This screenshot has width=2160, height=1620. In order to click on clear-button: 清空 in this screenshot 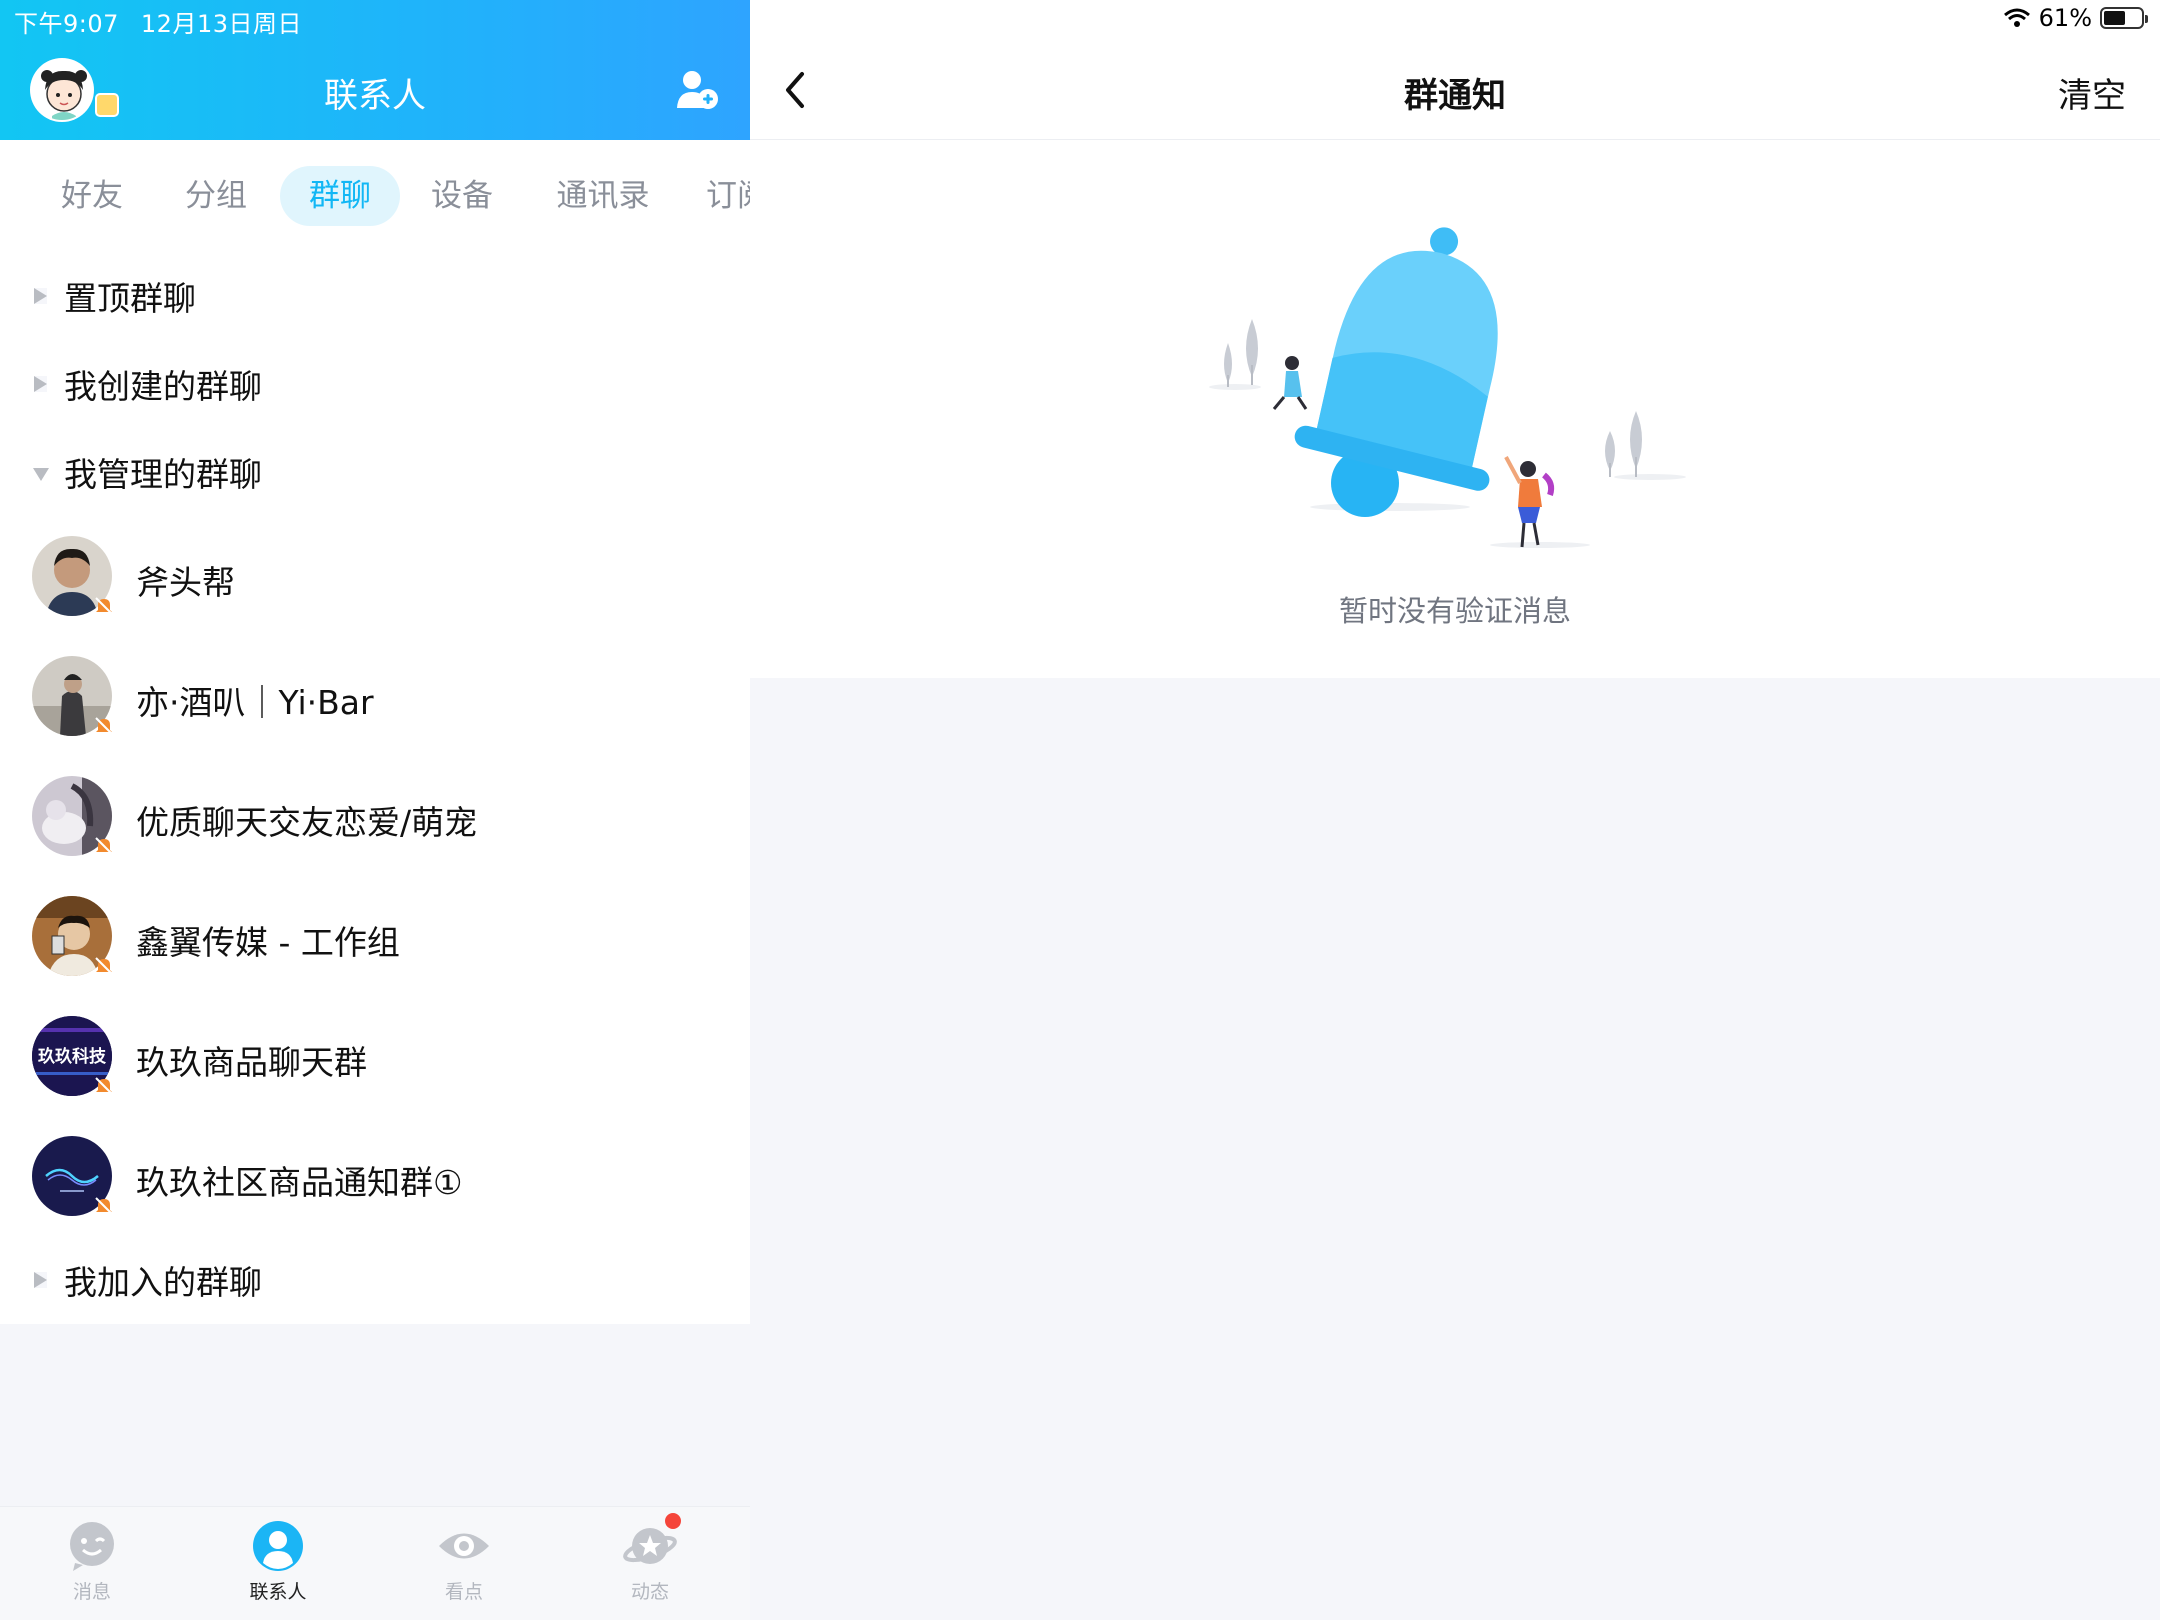, I will do `click(2092, 92)`.